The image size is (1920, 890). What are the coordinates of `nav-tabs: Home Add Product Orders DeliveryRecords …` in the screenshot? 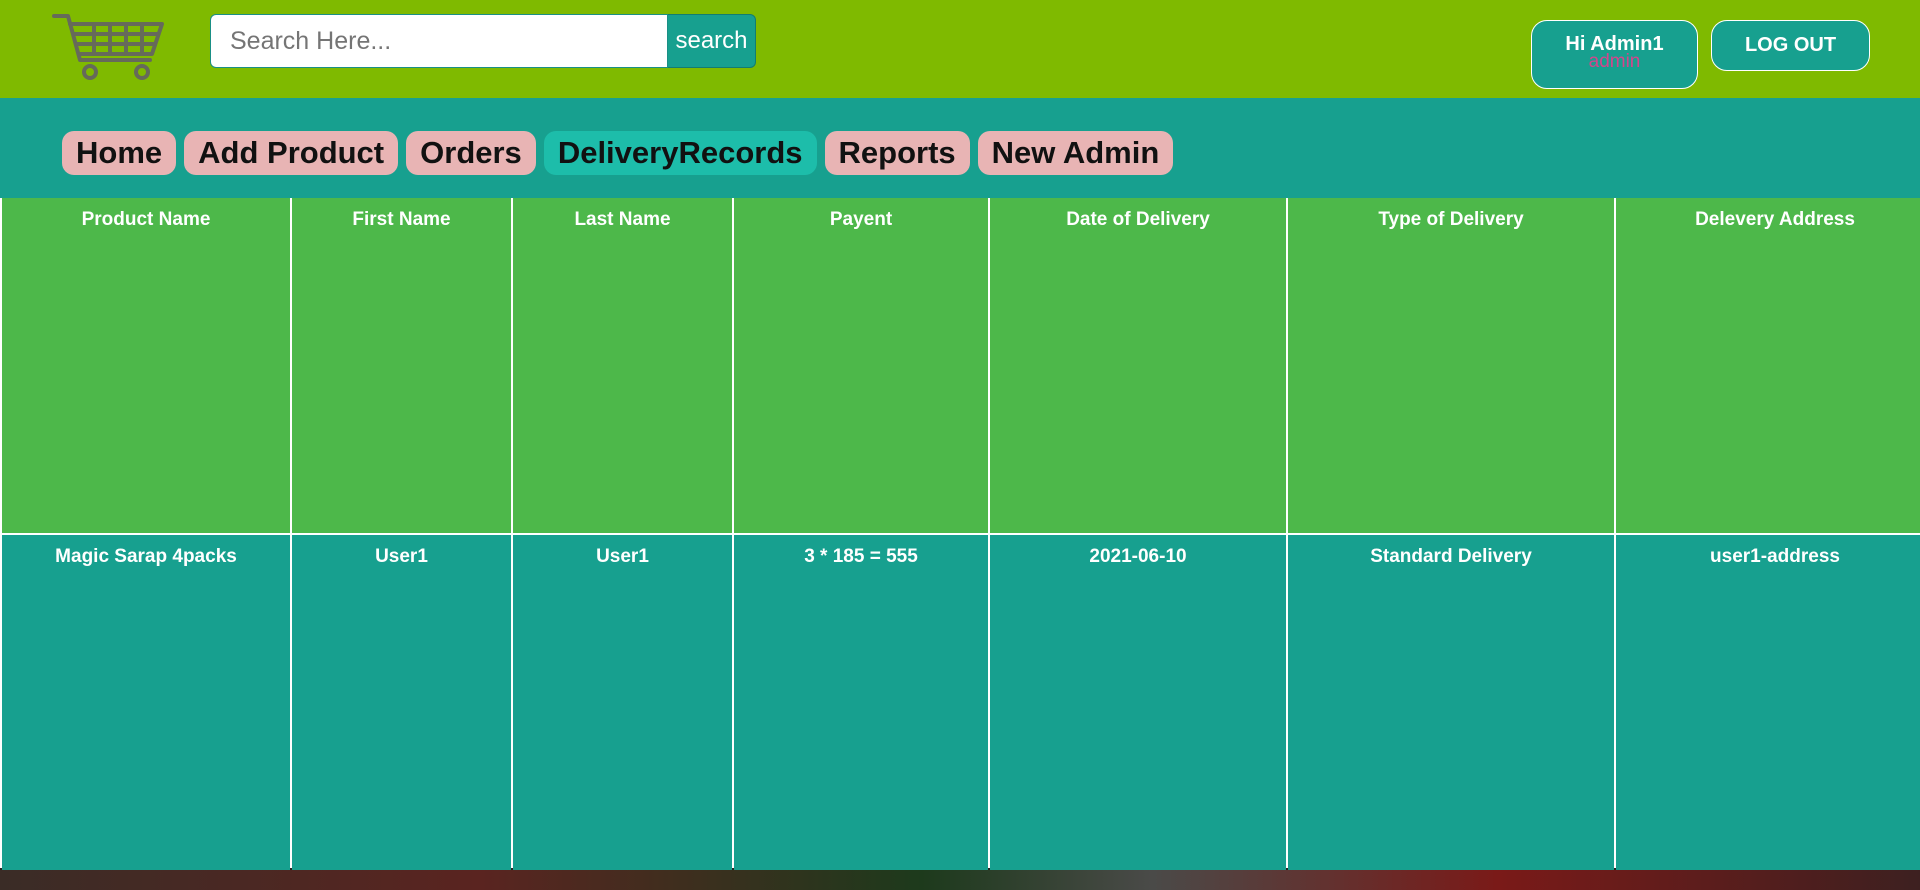 It's located at (618, 153).